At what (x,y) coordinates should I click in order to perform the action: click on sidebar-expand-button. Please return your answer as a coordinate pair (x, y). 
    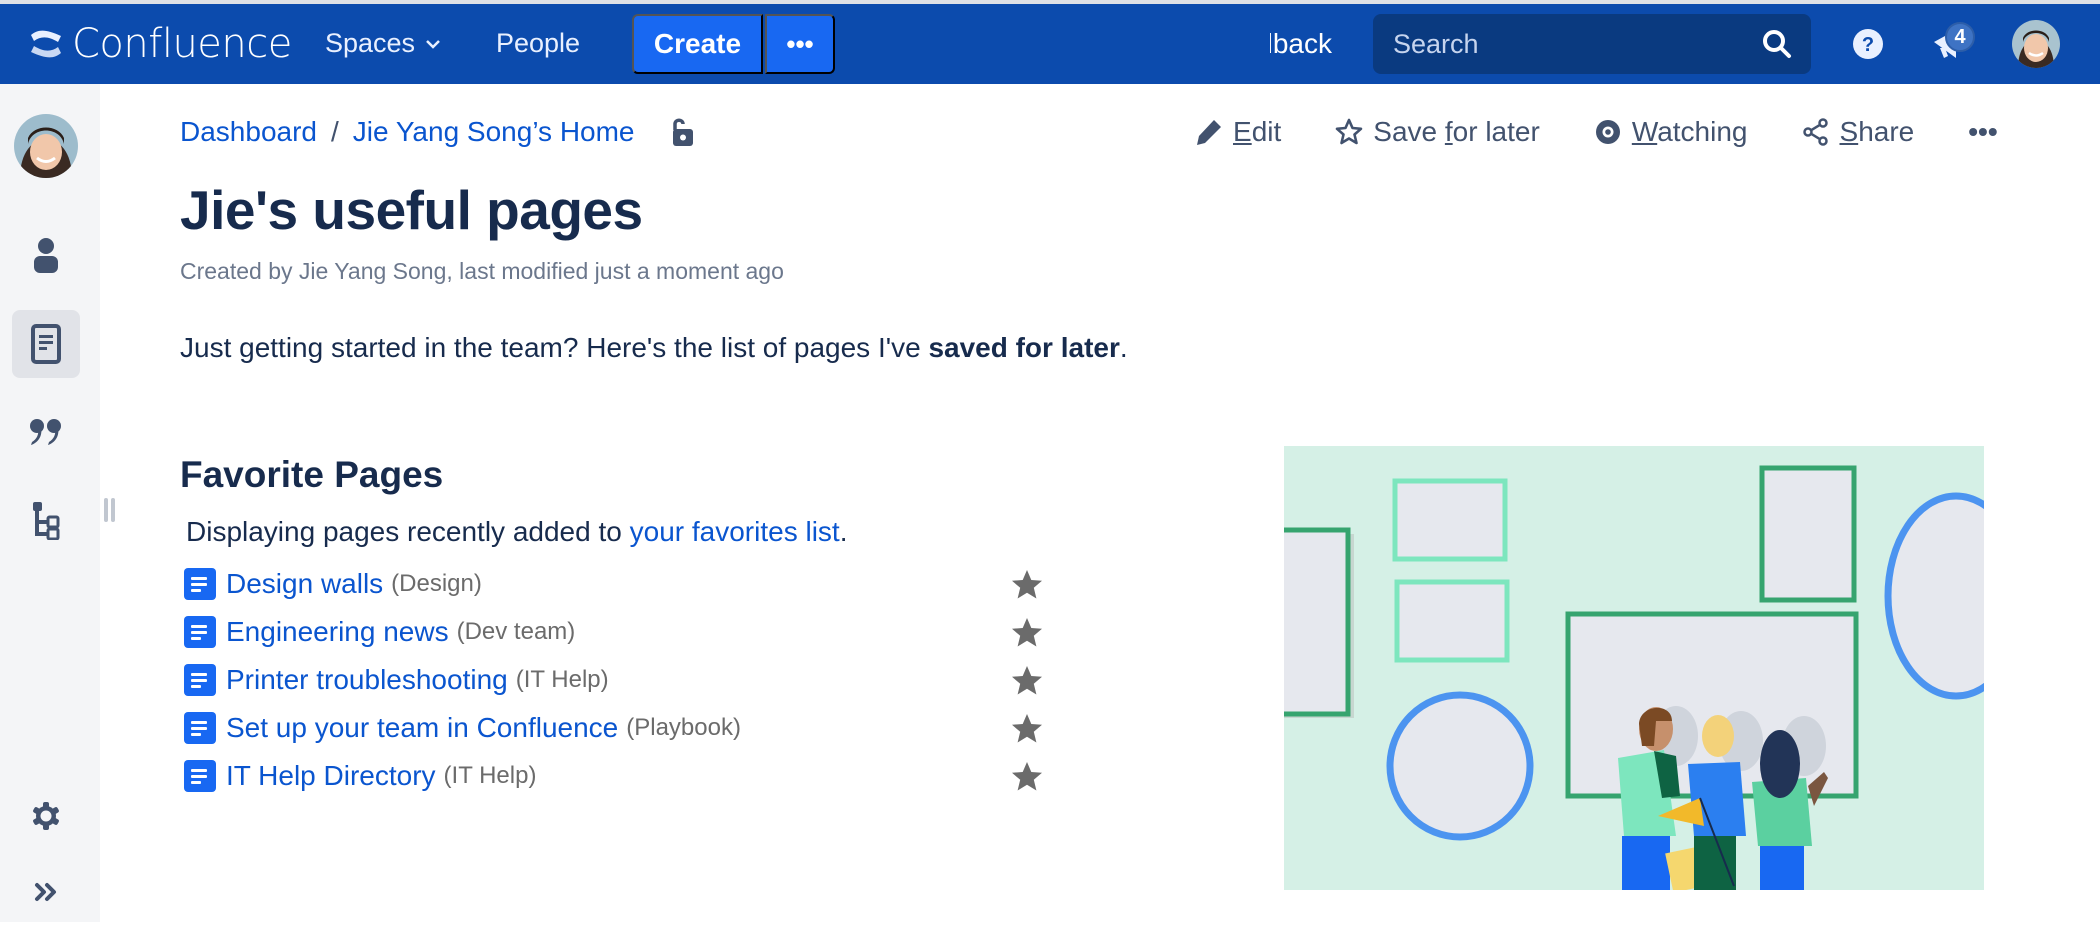
    Looking at the image, I should click on (46, 892).